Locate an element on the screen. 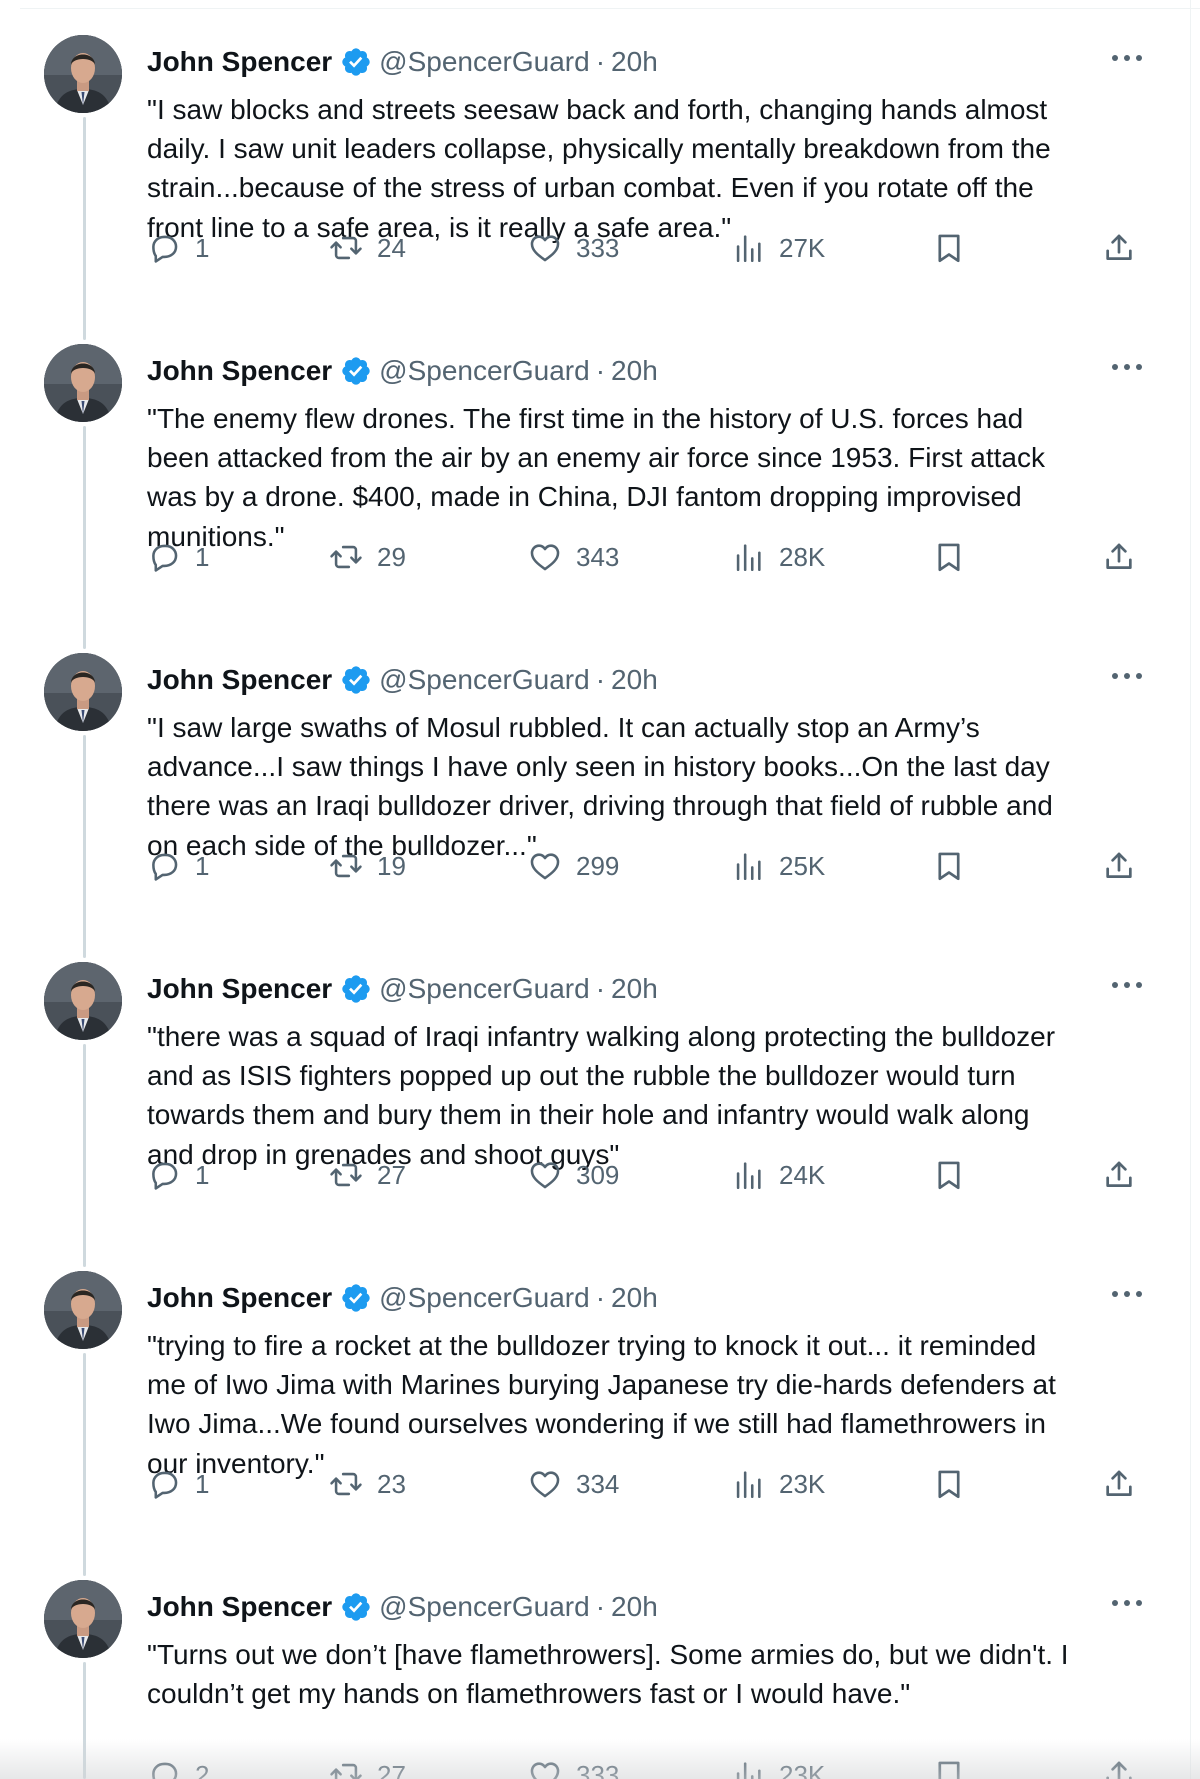 The image size is (1200, 1779). retweet-count: 23 is located at coordinates (391, 1483).